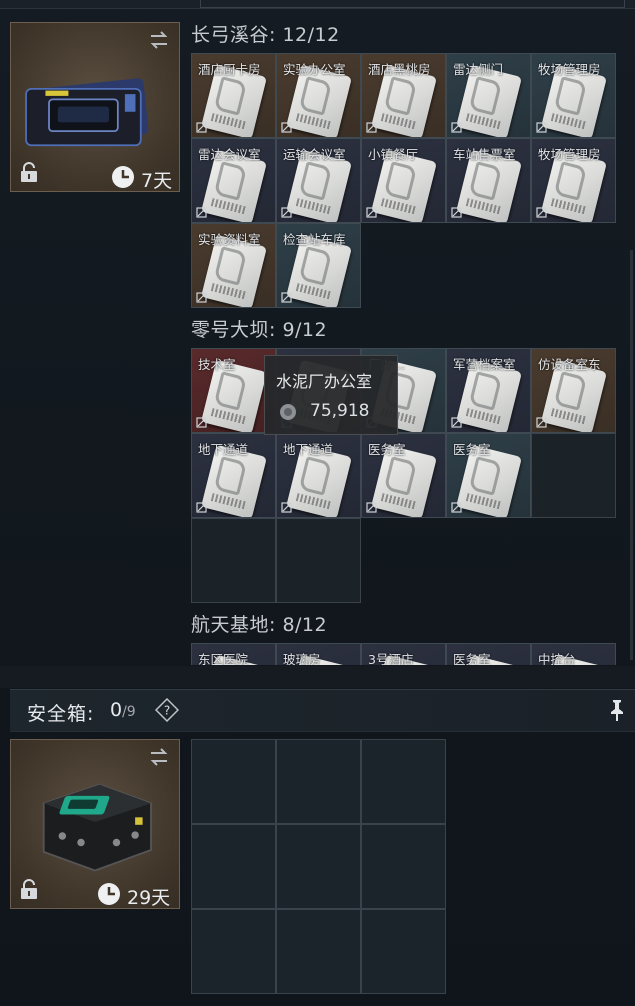  What do you see at coordinates (478, 69) in the screenshot?
I see `keycard-label: 雷达侧门` at bounding box center [478, 69].